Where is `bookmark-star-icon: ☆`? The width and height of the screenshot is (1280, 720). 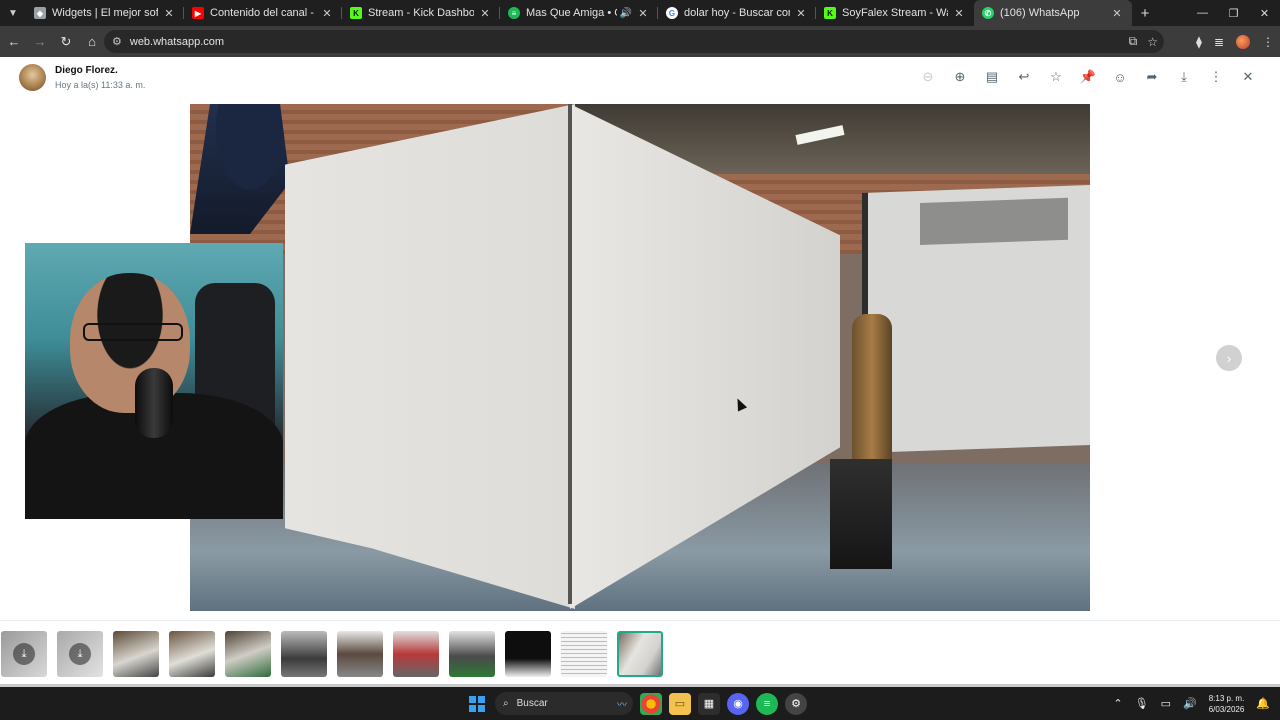 bookmark-star-icon: ☆ is located at coordinates (1152, 42).